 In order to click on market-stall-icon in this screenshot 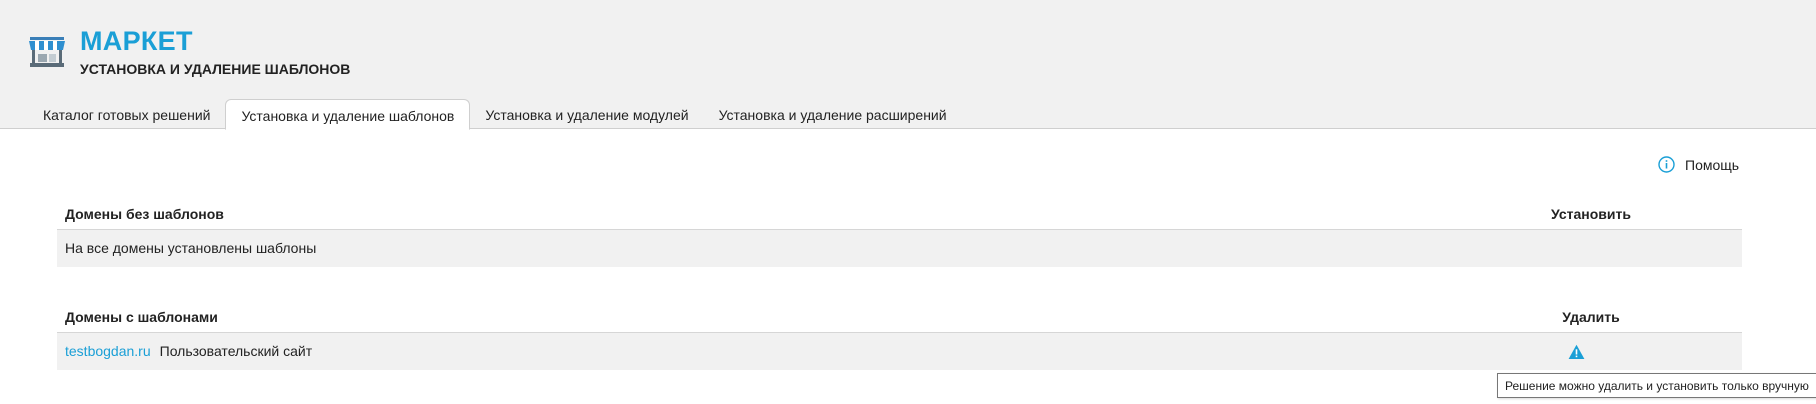, I will do `click(47, 52)`.